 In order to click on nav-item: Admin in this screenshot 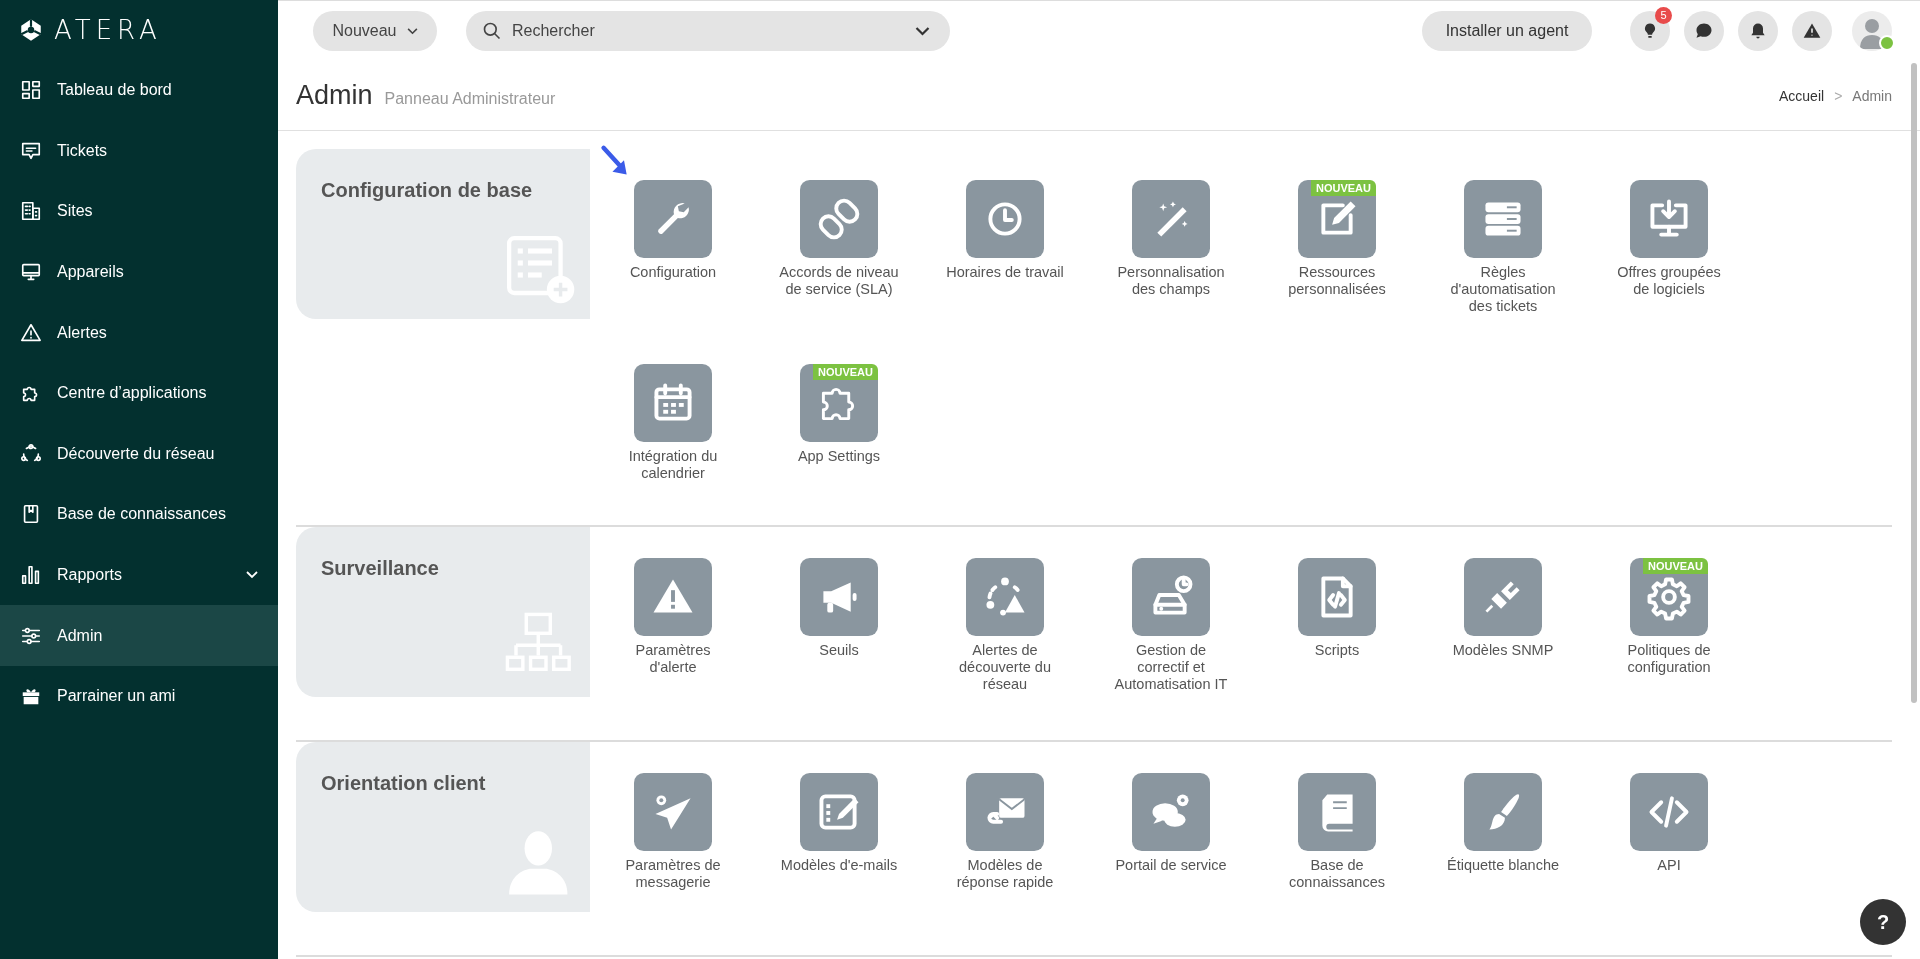, I will do `click(139, 635)`.